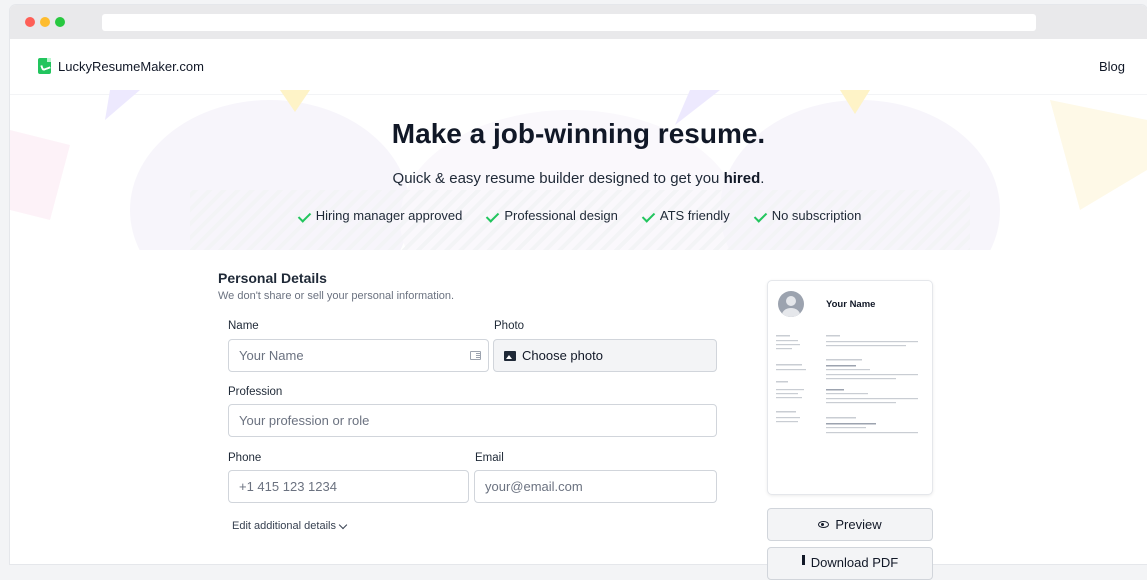 Image resolution: width=1147 pixels, height=580 pixels. What do you see at coordinates (44, 66) in the screenshot?
I see `logo-icon` at bounding box center [44, 66].